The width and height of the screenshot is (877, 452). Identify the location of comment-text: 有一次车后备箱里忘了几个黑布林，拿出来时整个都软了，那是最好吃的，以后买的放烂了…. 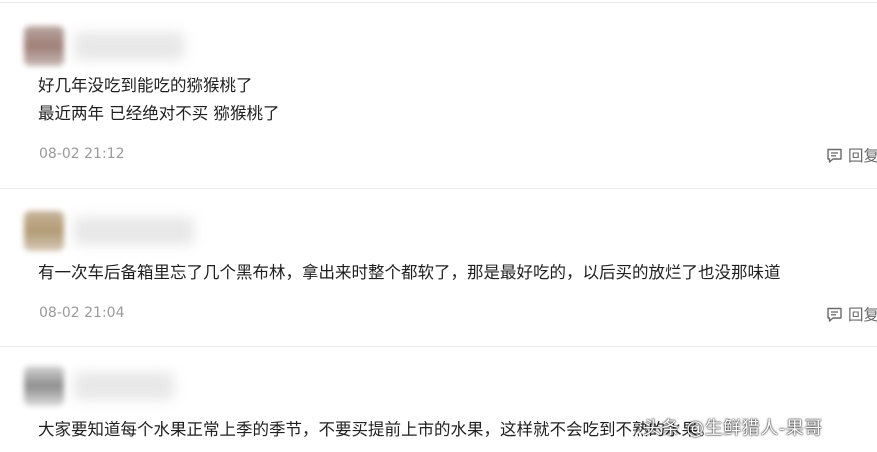
(409, 272).